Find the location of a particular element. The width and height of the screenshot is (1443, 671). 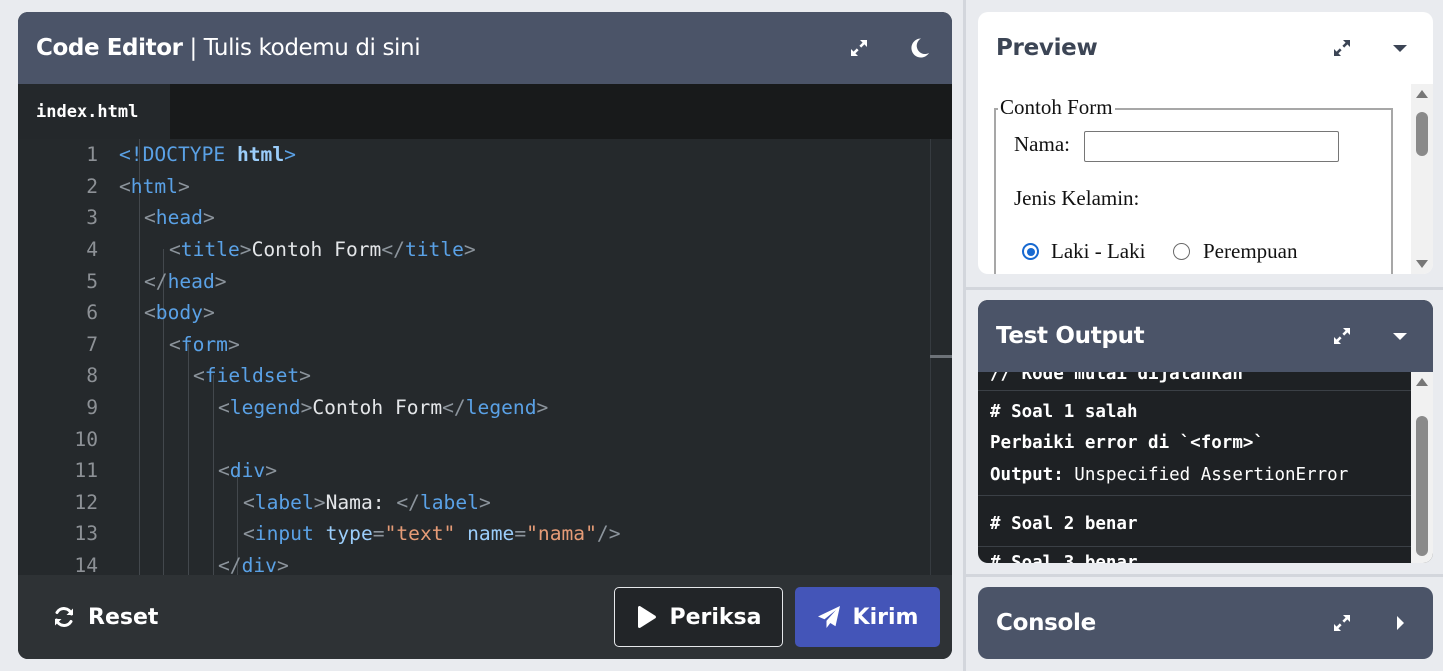

vertical-splitter is located at coordinates (964, 335).